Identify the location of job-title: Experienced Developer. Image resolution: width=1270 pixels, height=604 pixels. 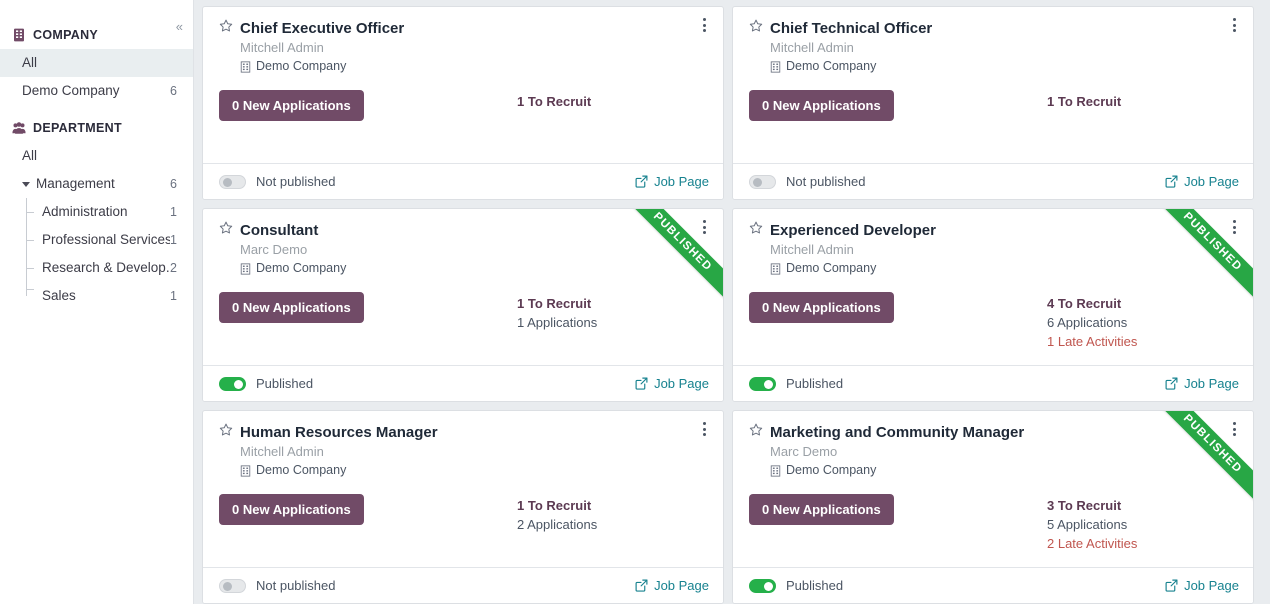
(853, 230).